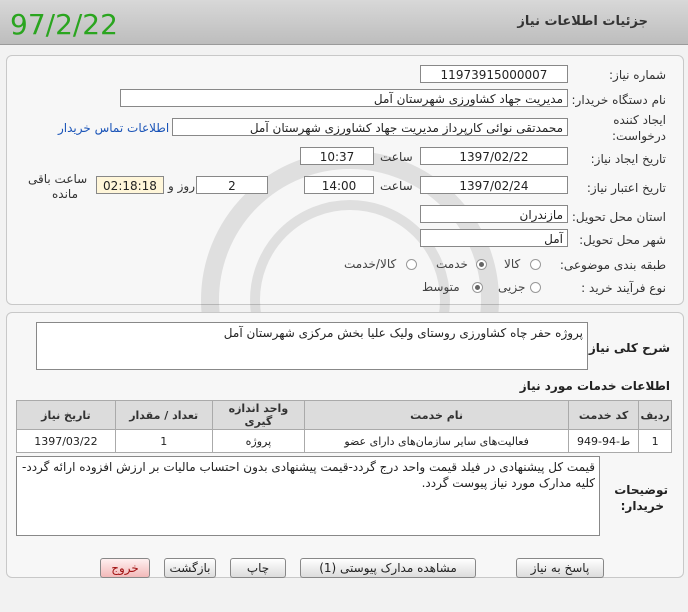 This screenshot has height=612, width=688. Describe the element at coordinates (339, 185) in the screenshot. I see `validity-time-field: 14:00` at that location.